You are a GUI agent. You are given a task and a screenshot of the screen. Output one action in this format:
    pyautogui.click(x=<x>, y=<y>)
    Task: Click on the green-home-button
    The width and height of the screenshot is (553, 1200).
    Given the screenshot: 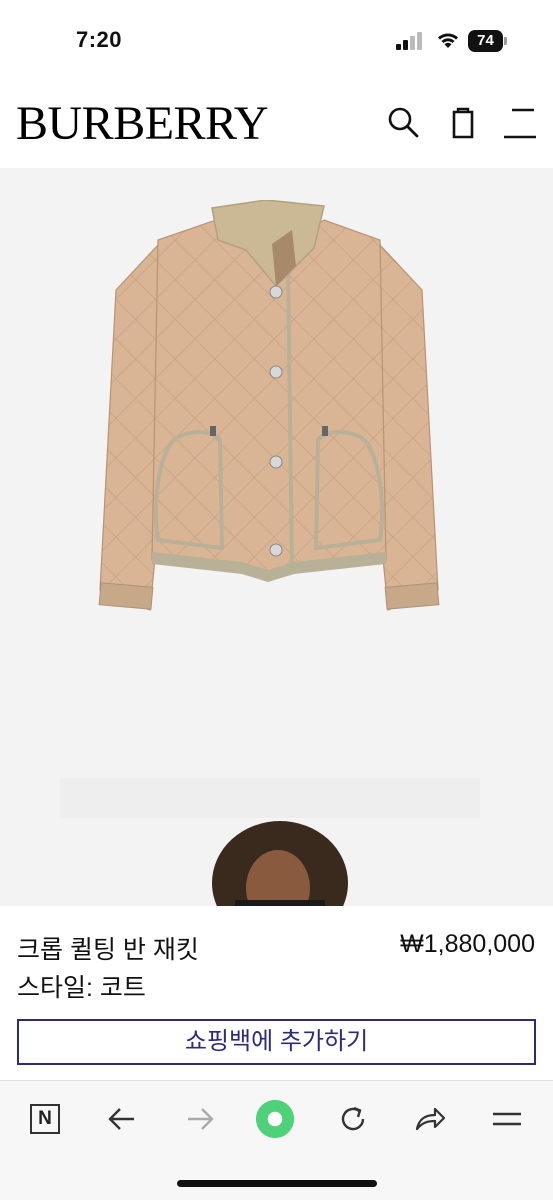 What is the action you would take?
    pyautogui.click(x=275, y=1119)
    